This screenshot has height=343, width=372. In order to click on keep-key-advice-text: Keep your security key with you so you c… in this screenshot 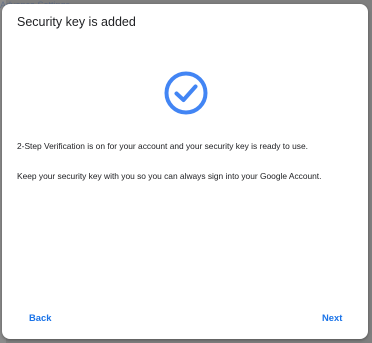, I will do `click(169, 176)`.